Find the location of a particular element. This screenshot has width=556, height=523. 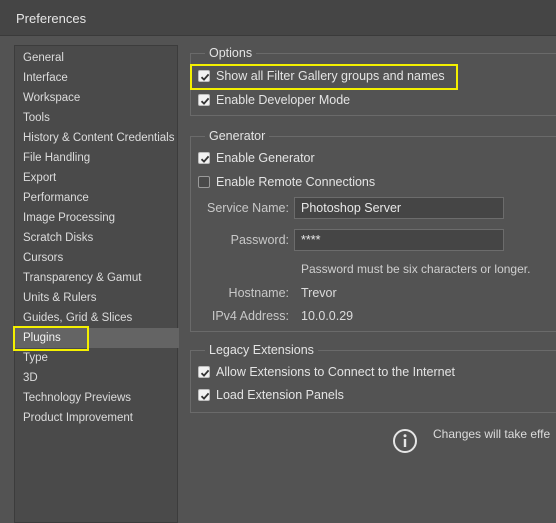

legacy-extensions-group is located at coordinates (373, 381).